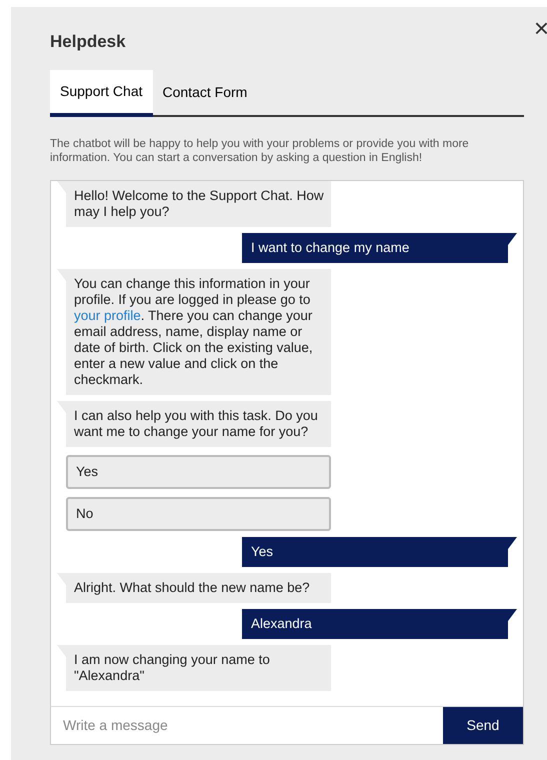 The width and height of the screenshot is (547, 760). What do you see at coordinates (194, 668) in the screenshot?
I see `bot-message: I am now changing your name to "Alexandra"` at bounding box center [194, 668].